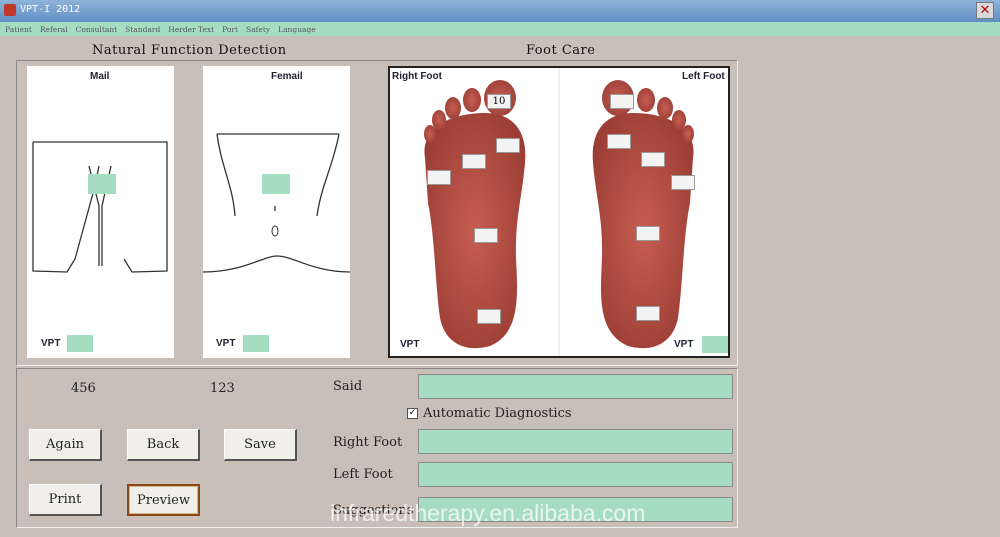 This screenshot has height=537, width=1000. I want to click on natural-function-title: Natural Function Detection, so click(189, 50).